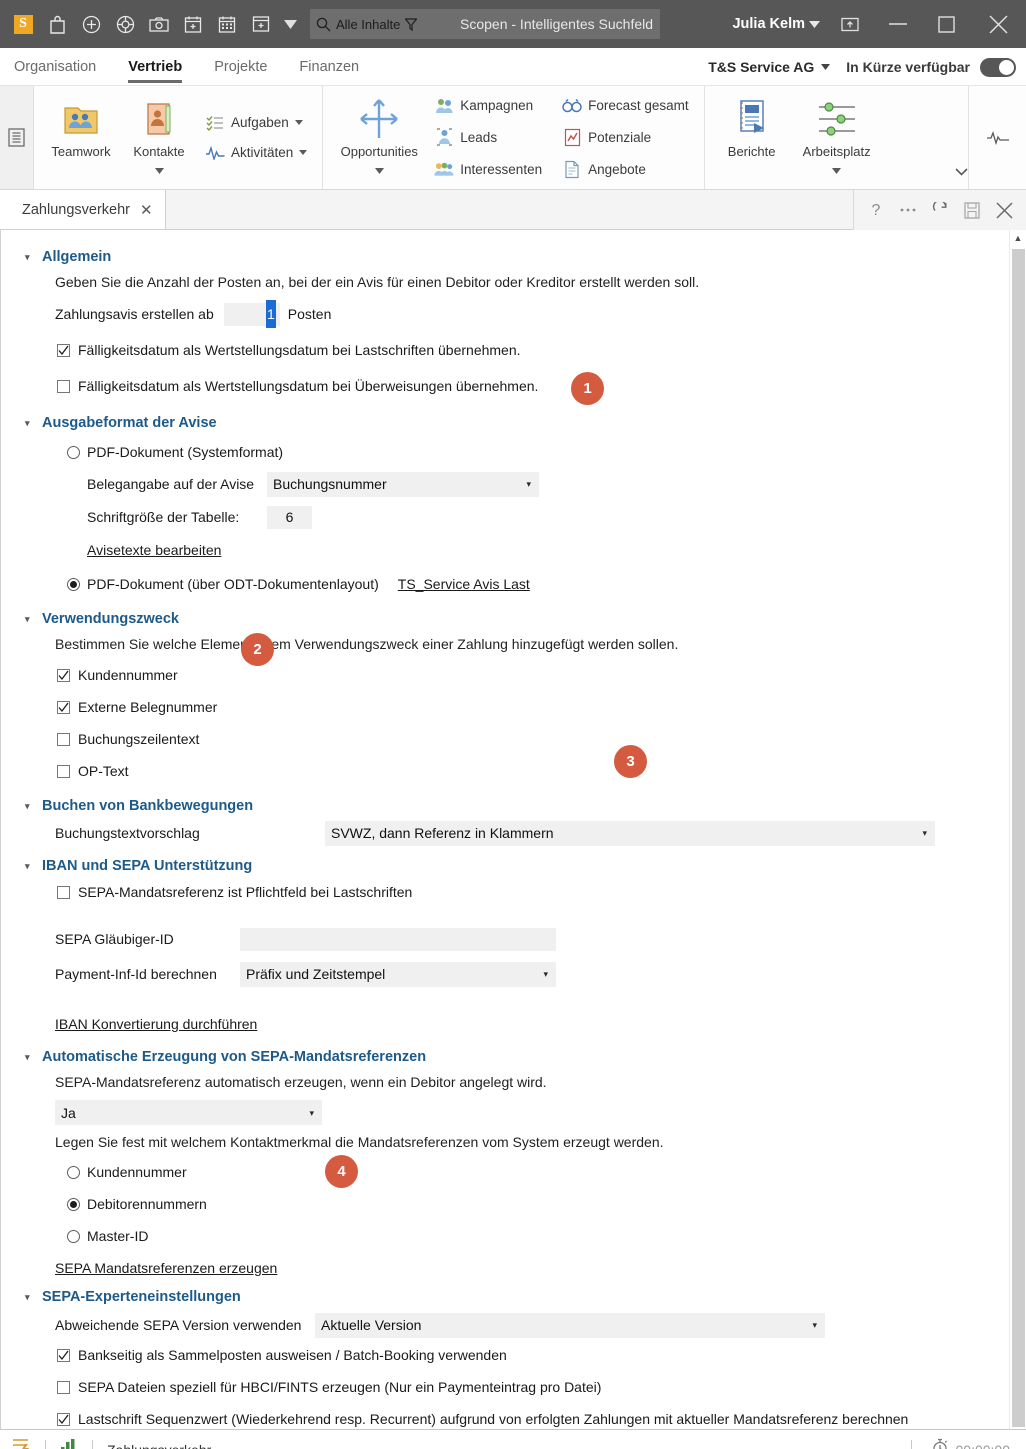 The image size is (1026, 1449). Describe the element at coordinates (91, 24) in the screenshot. I see `plus-circle-icon` at that location.